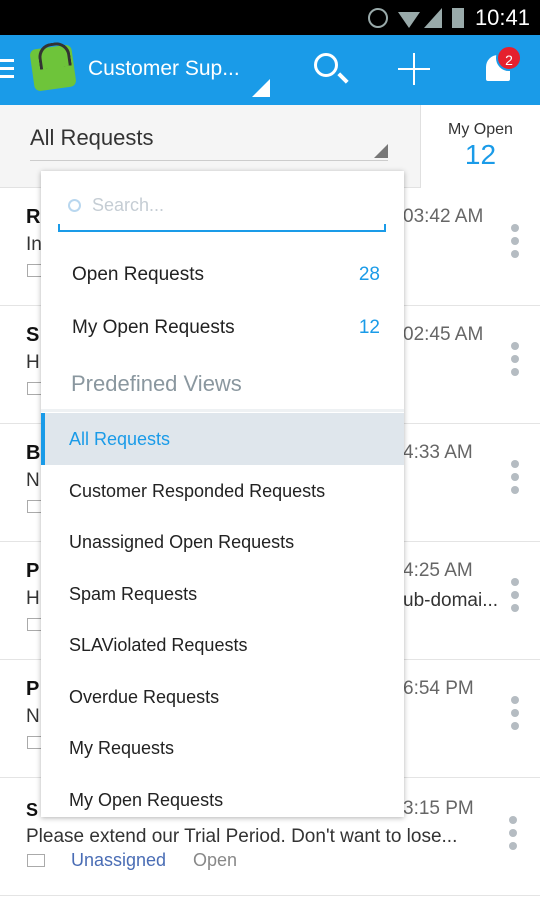  What do you see at coordinates (443, 334) in the screenshot?
I see `request-time: 02:45 AM` at bounding box center [443, 334].